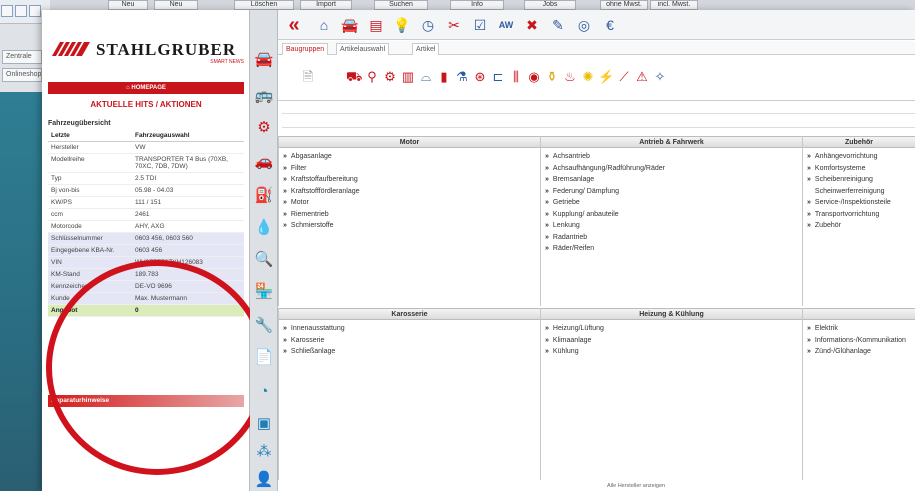  What do you see at coordinates (671, 180) in the screenshot?
I see `list-item: » Bremsanlage` at bounding box center [671, 180].